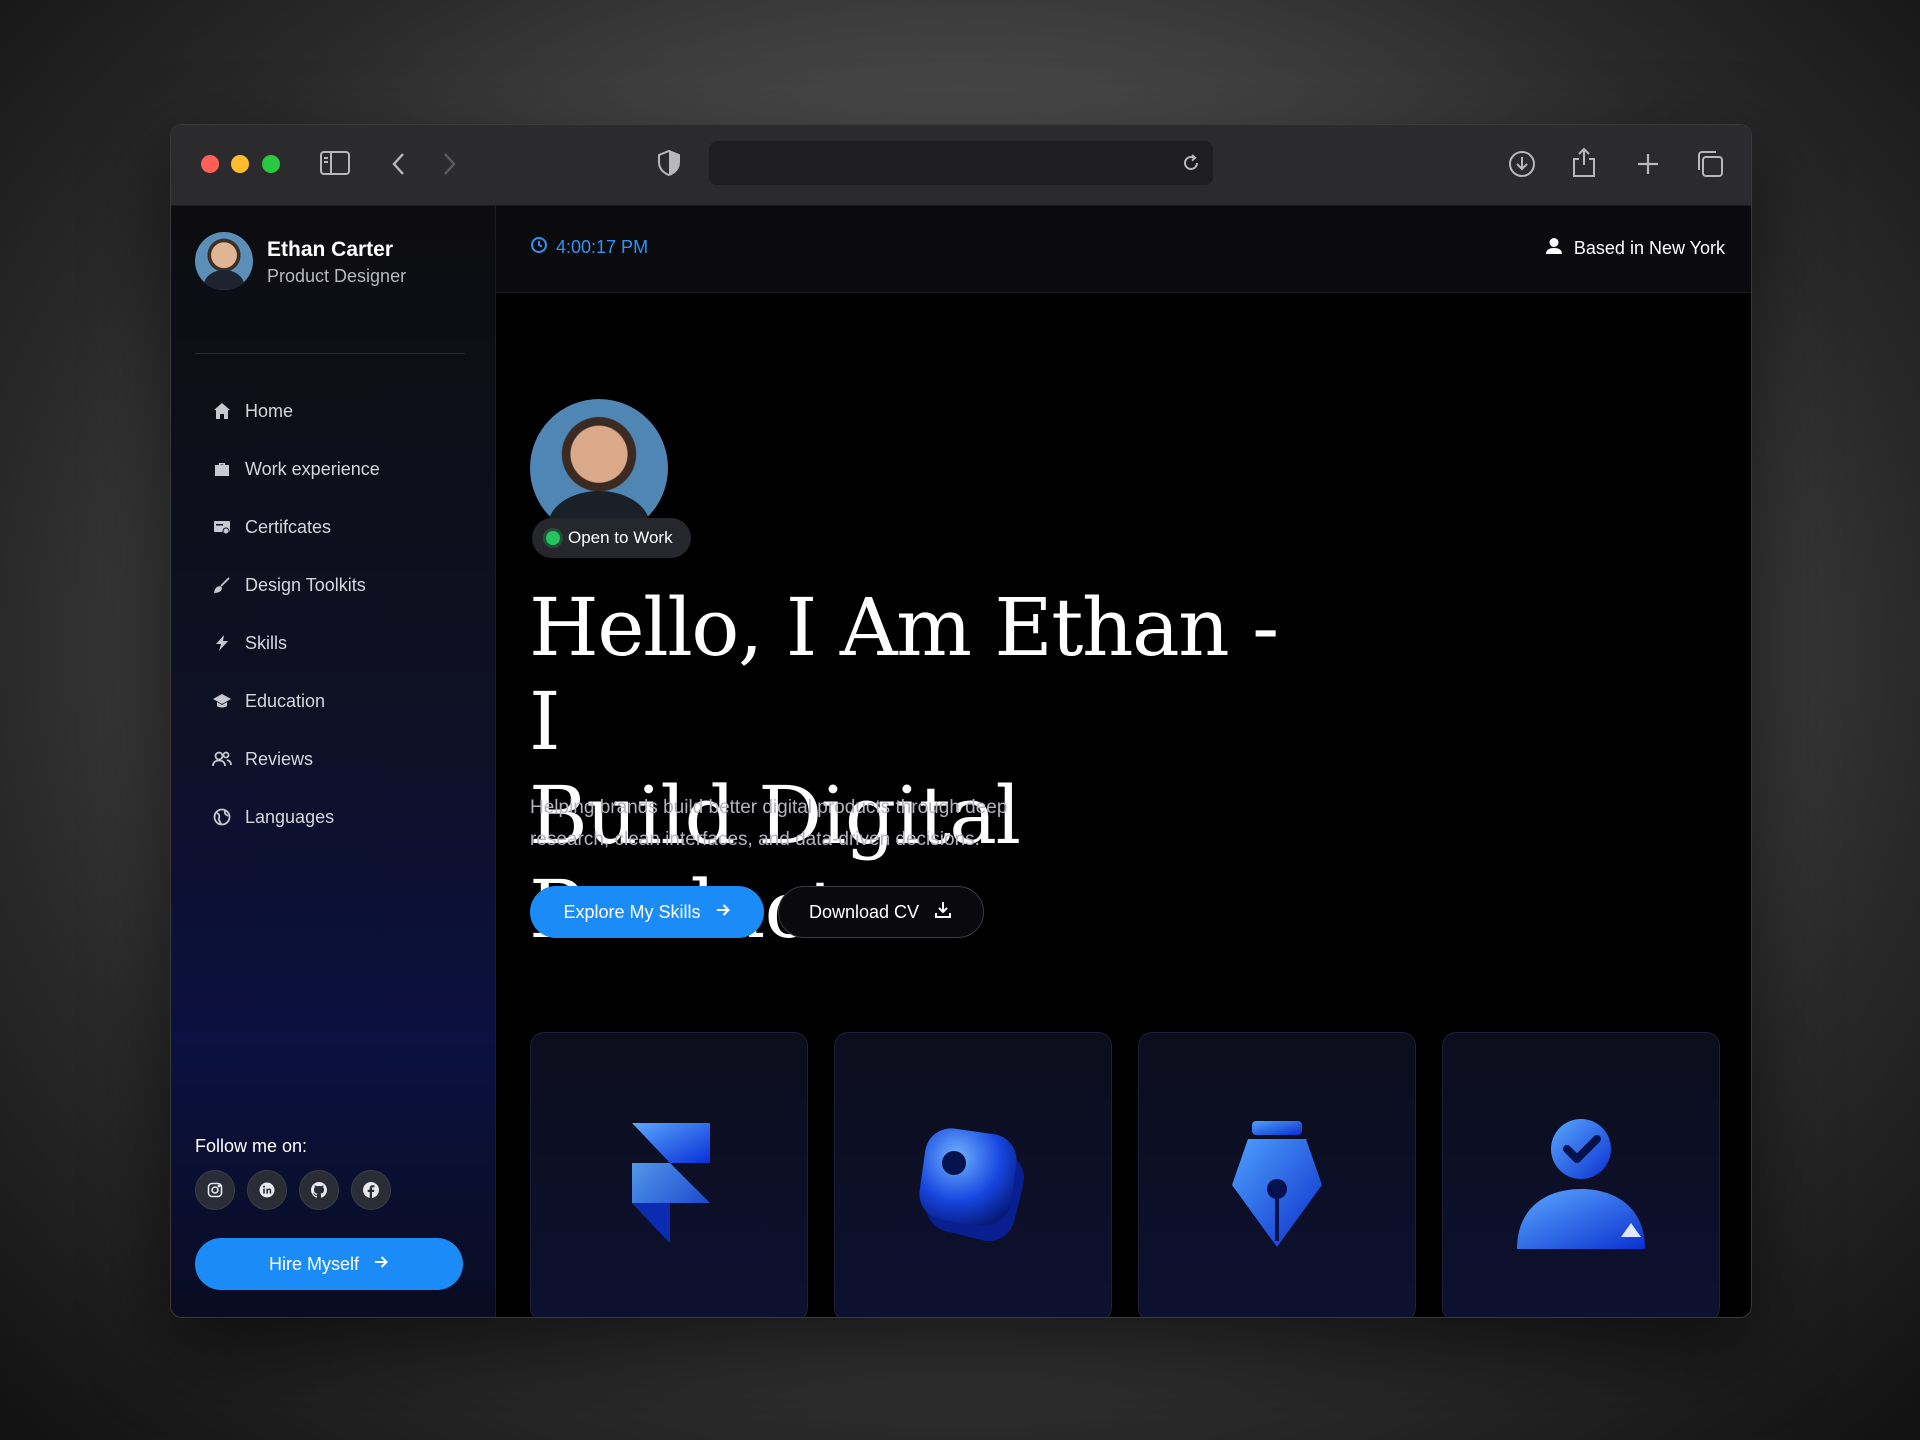  What do you see at coordinates (269, 410) in the screenshot?
I see `sidebar-item-label: Home` at bounding box center [269, 410].